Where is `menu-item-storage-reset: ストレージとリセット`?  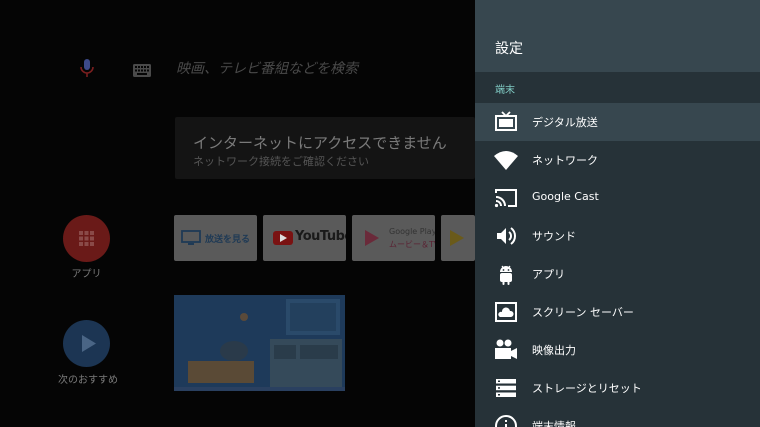 menu-item-storage-reset: ストレージとリセット is located at coordinates (617, 388).